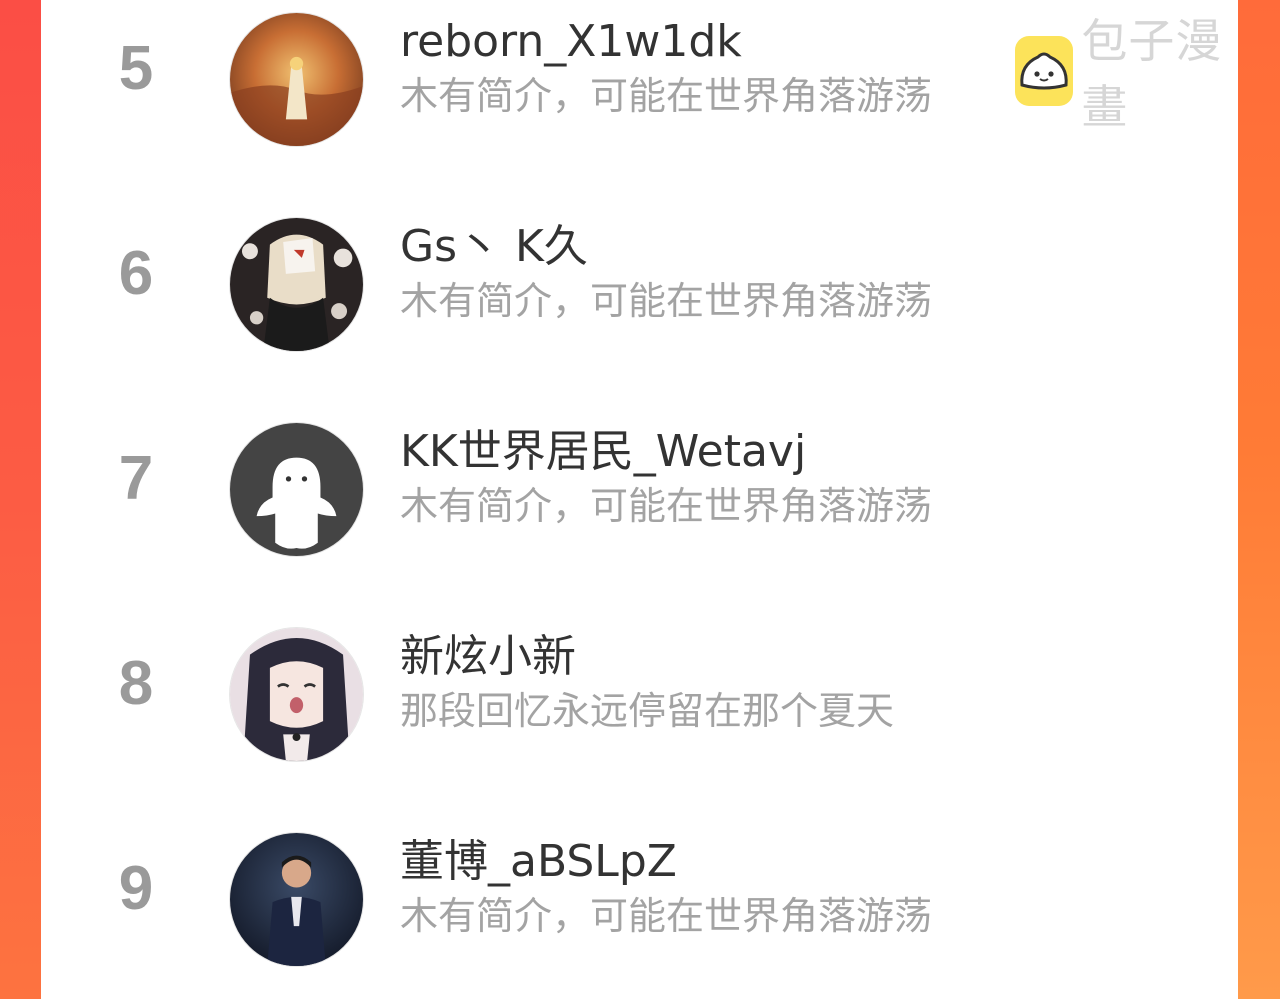 This screenshot has width=1280, height=999. What do you see at coordinates (647, 711) in the screenshot?
I see `user-bio: 那段回忆永远停留在那个夏天` at bounding box center [647, 711].